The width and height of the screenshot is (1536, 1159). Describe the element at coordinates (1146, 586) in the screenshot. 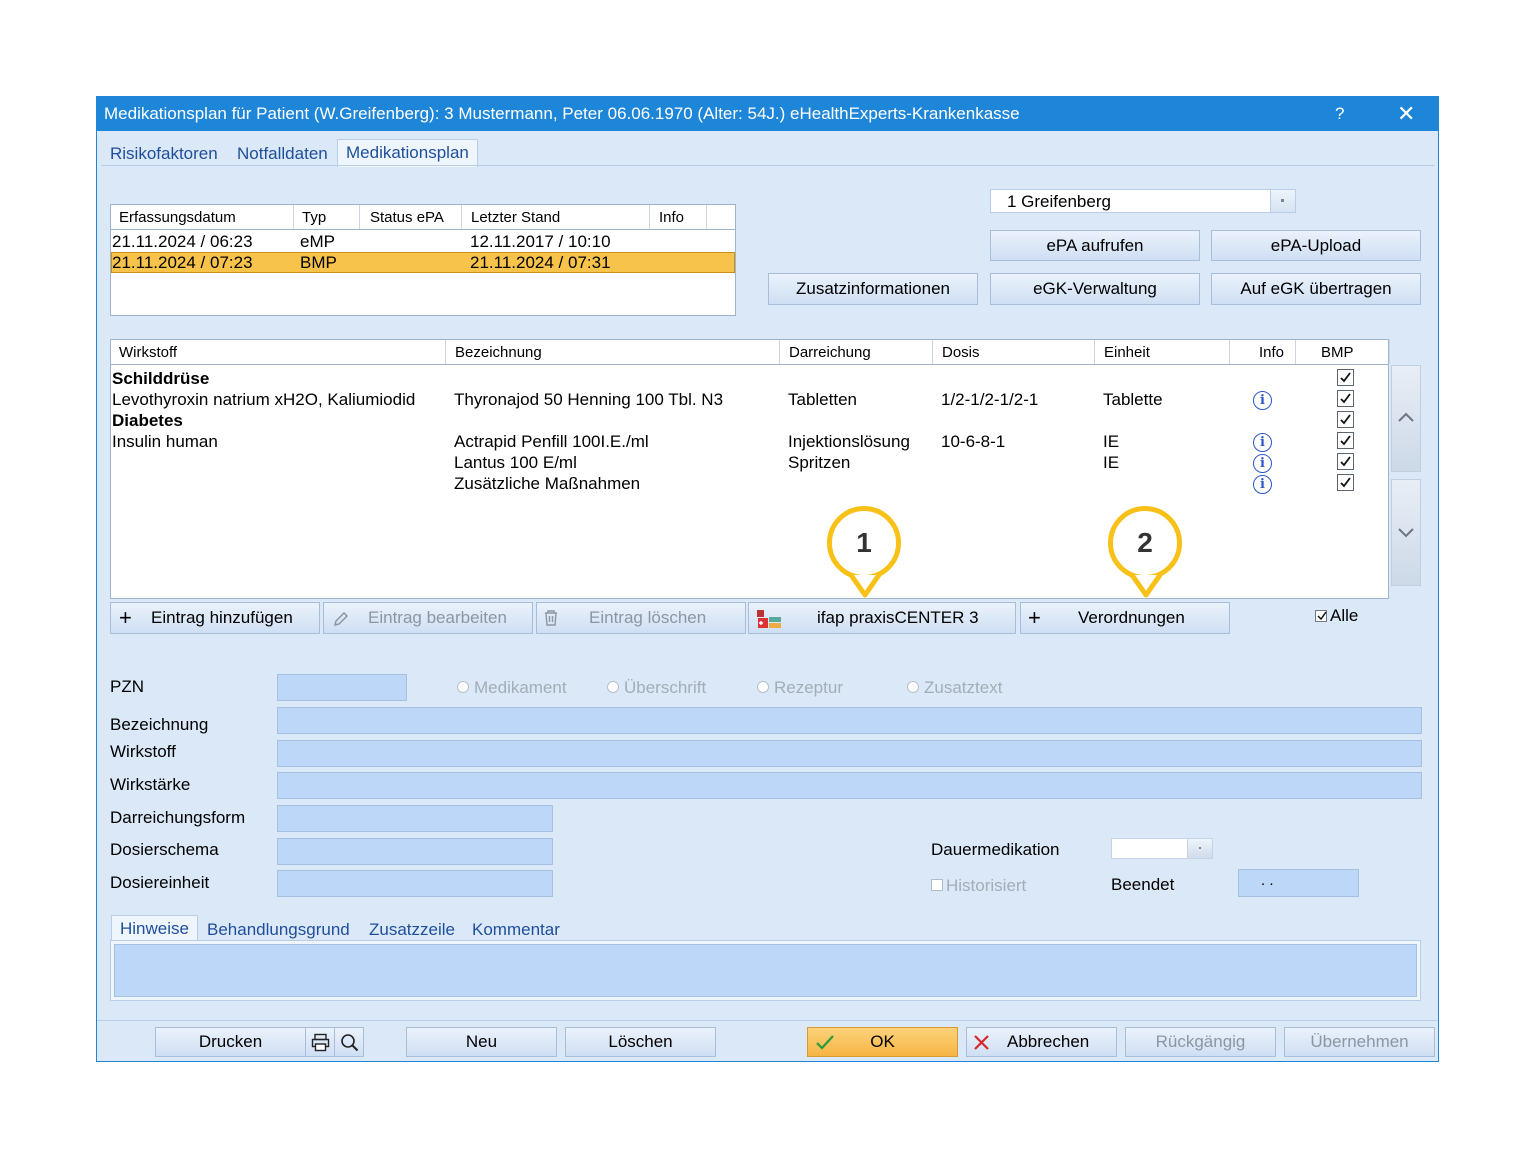

I see `callout-2-pointer` at that location.